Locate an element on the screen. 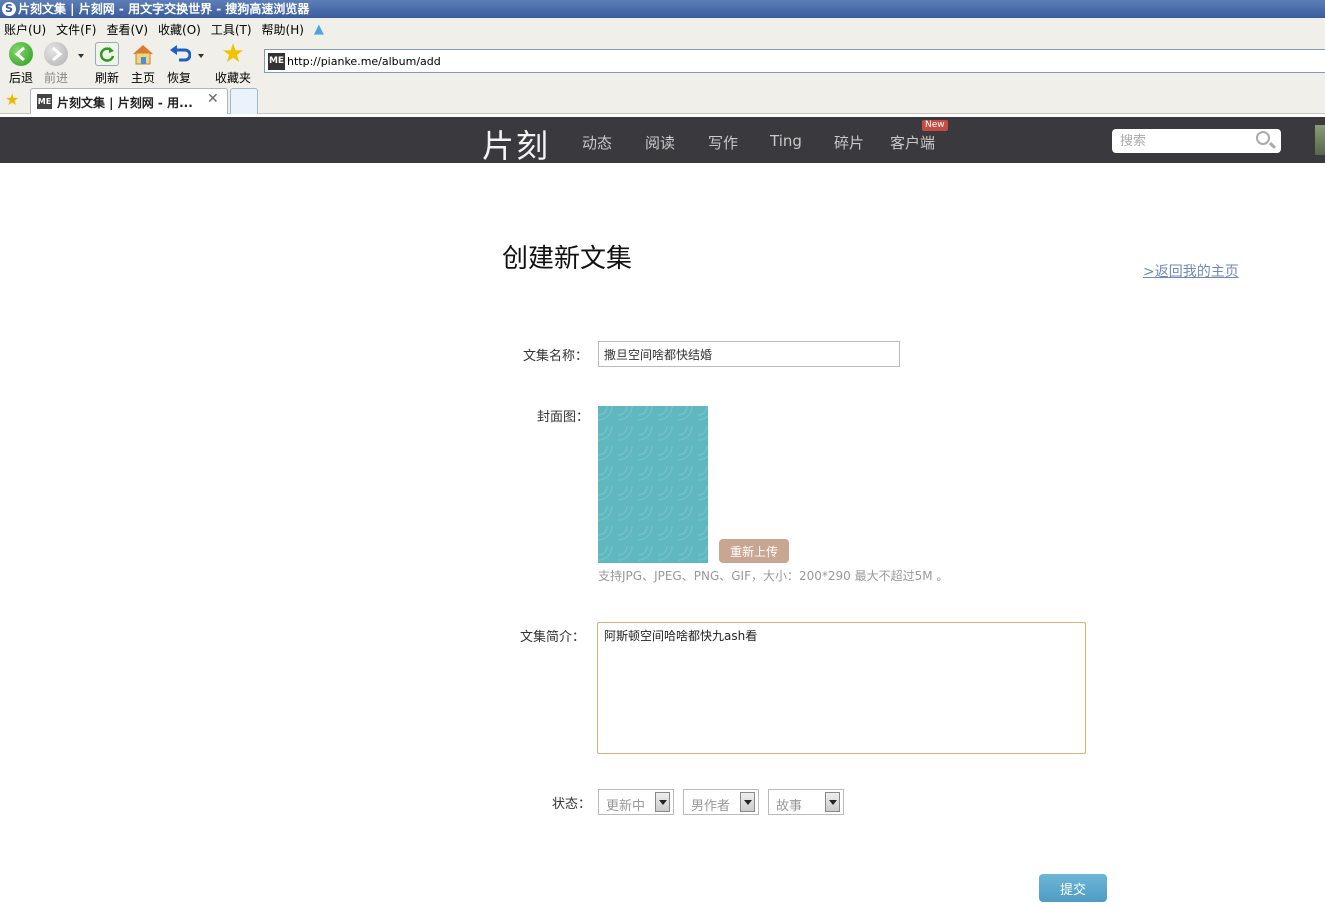  favorites-button: ★ 收藏夹 is located at coordinates (233, 62).